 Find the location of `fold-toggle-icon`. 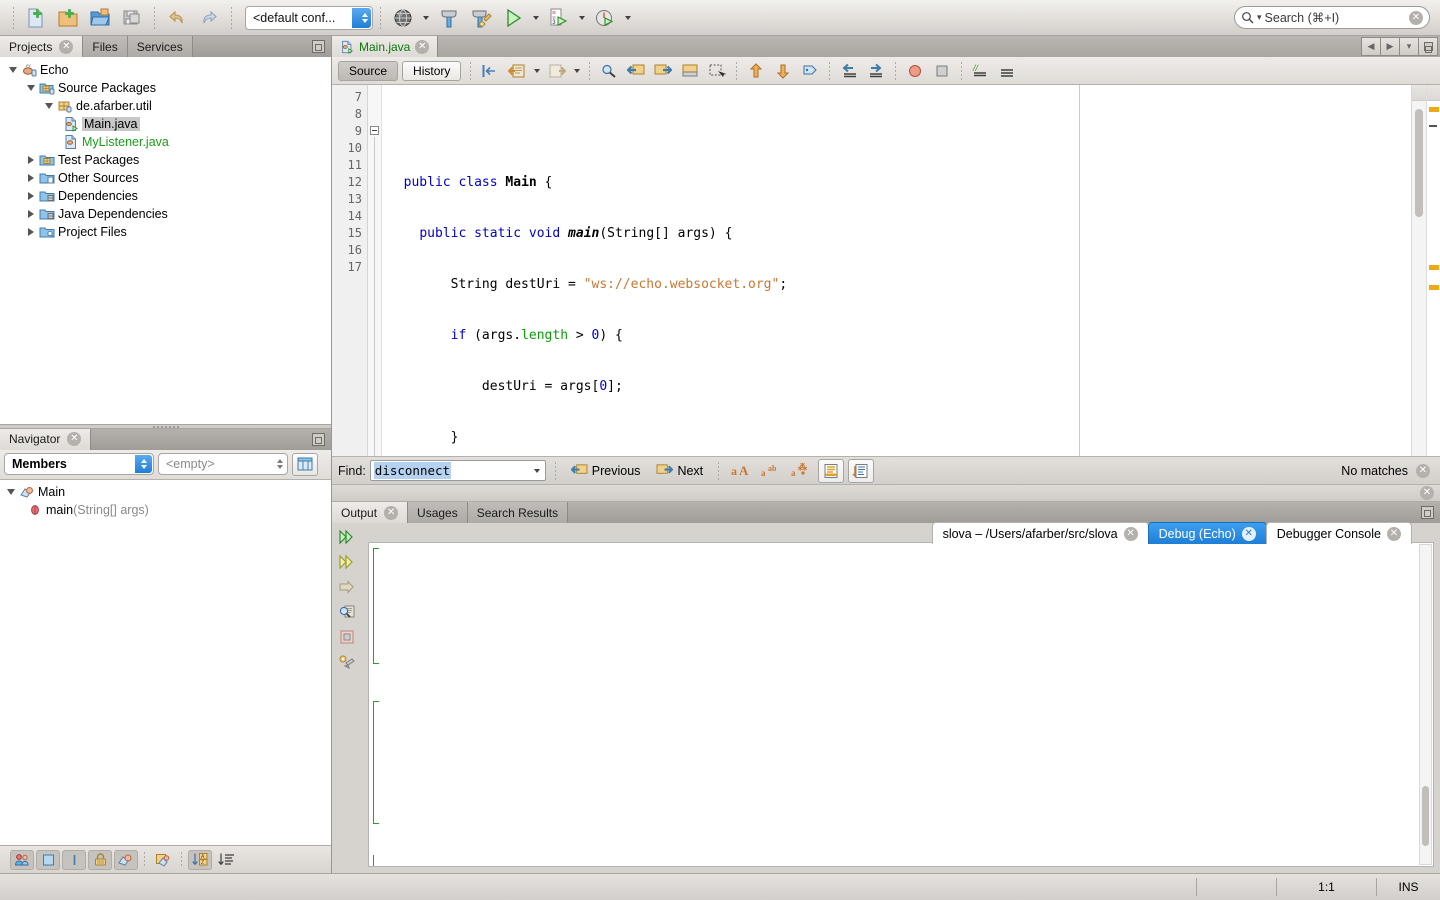

fold-toggle-icon is located at coordinates (374, 130).